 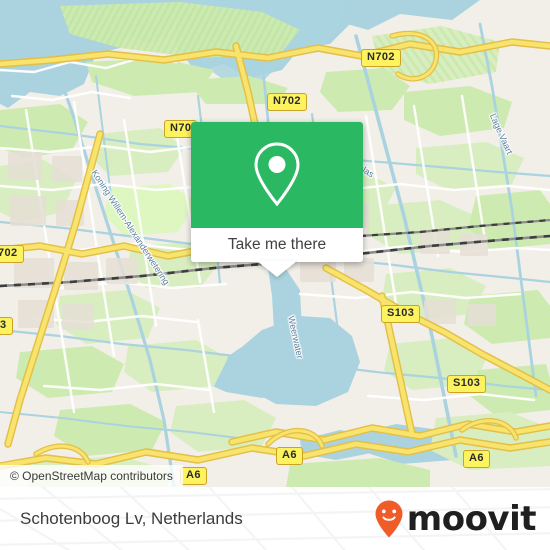 I want to click on road-shield-s103-upper: S103, so click(x=401, y=314).